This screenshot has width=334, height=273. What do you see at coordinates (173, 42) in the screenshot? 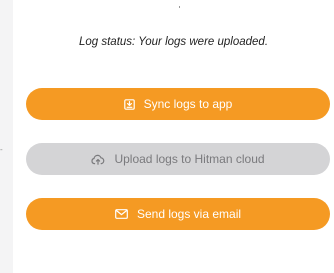
I see `log-status-text: Log status: Your logs were uploaded.` at bounding box center [173, 42].